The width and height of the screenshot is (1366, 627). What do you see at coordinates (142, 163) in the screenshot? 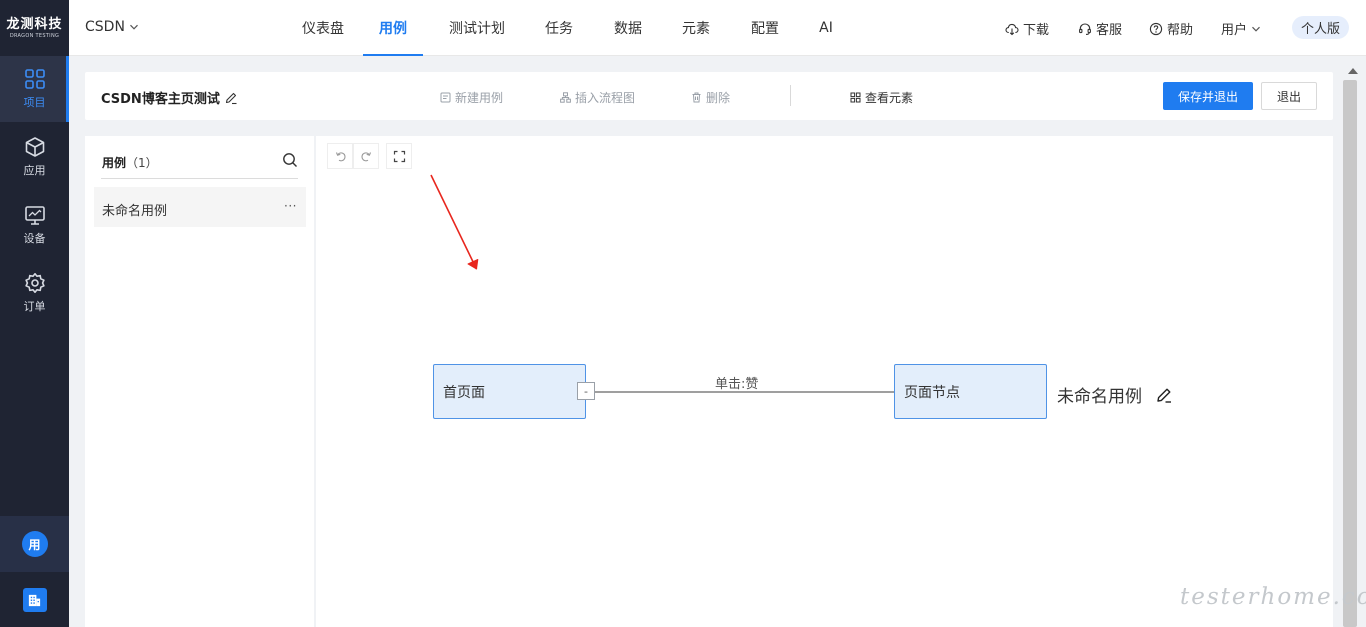
I see `case-count: （1）` at bounding box center [142, 163].